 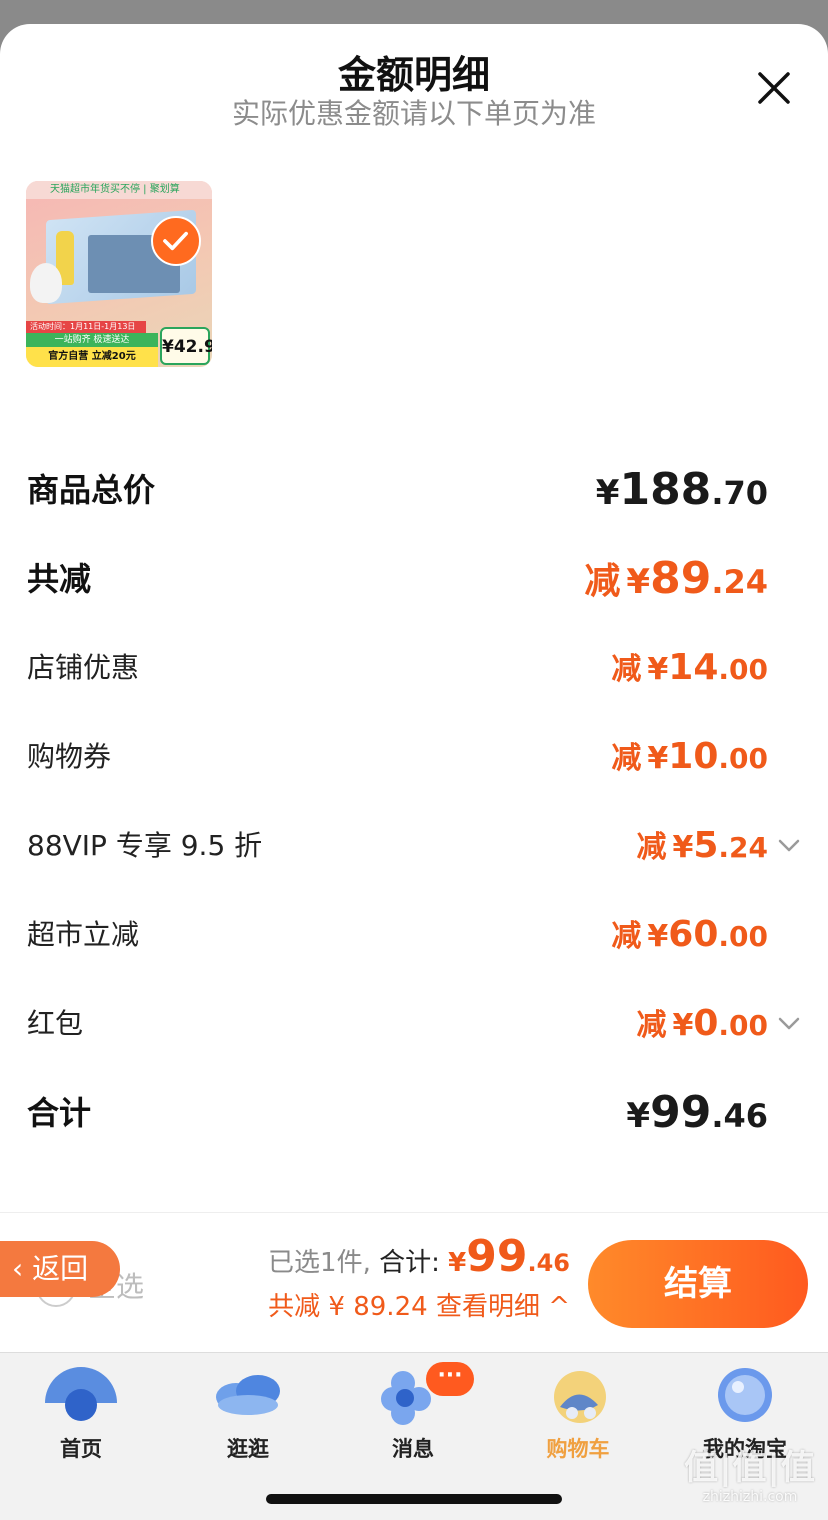 I want to click on amount-integer: 14, so click(x=693, y=667).